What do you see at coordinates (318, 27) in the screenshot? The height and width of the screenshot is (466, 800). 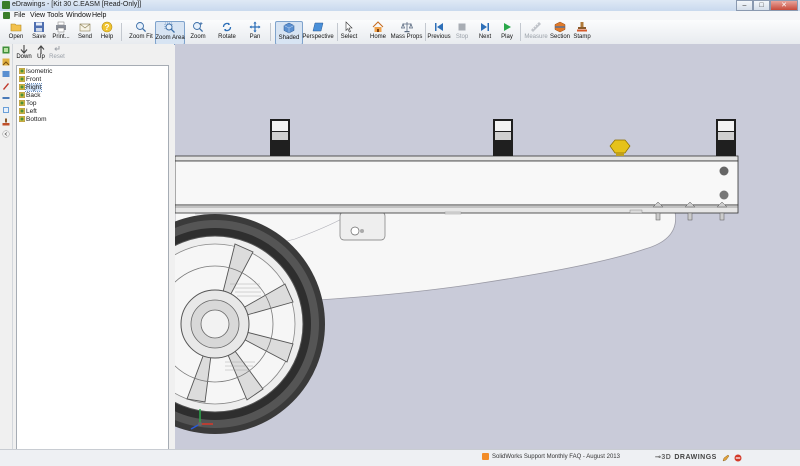 I see `perspective-cube-icon` at bounding box center [318, 27].